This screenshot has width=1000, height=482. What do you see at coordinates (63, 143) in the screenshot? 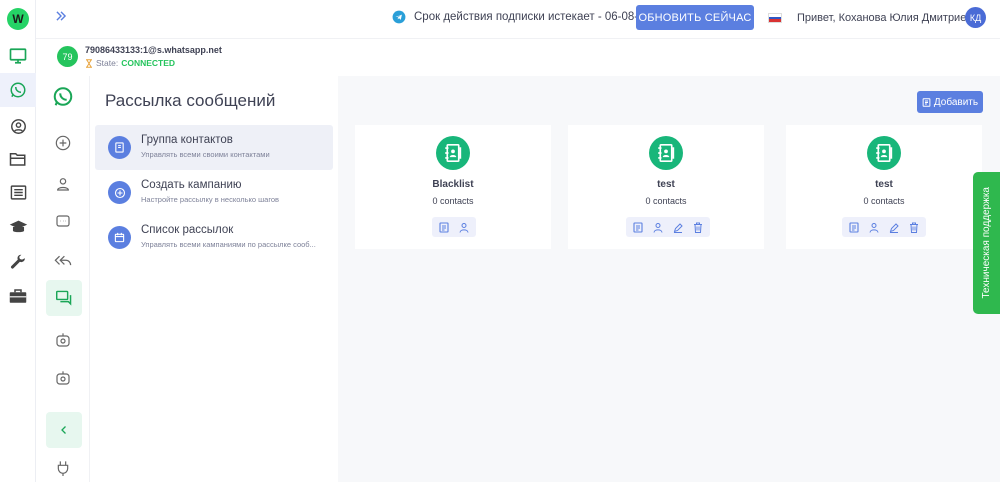
I see `add-circle-icon` at bounding box center [63, 143].